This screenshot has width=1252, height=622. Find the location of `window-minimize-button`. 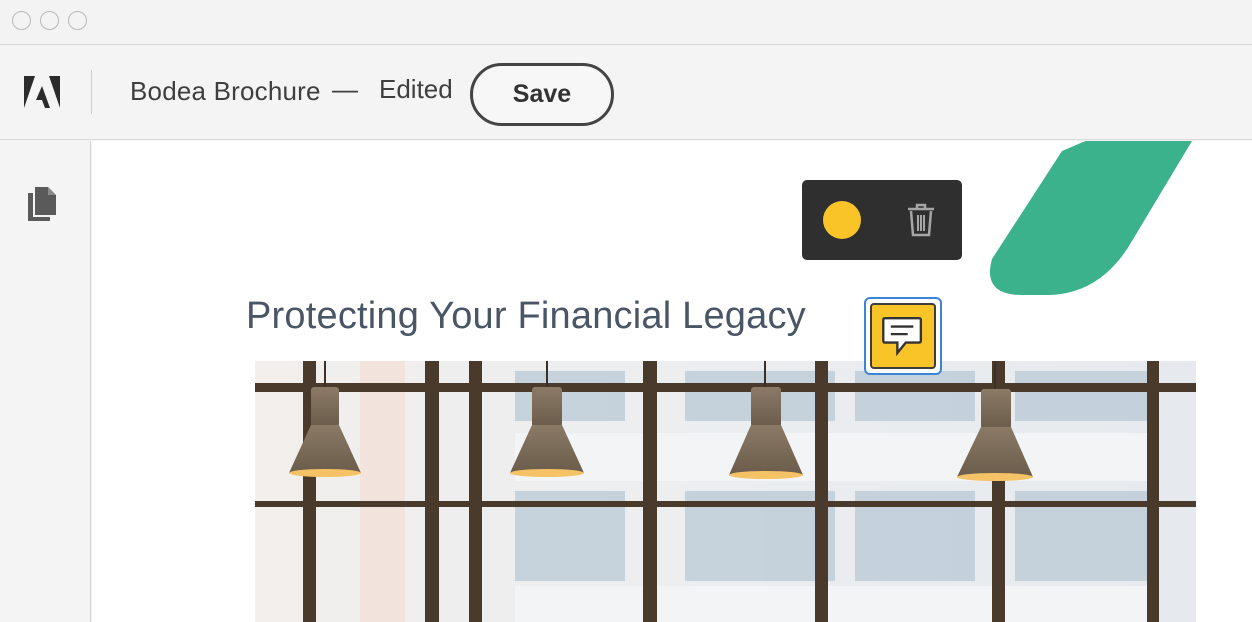

window-minimize-button is located at coordinates (49, 20).